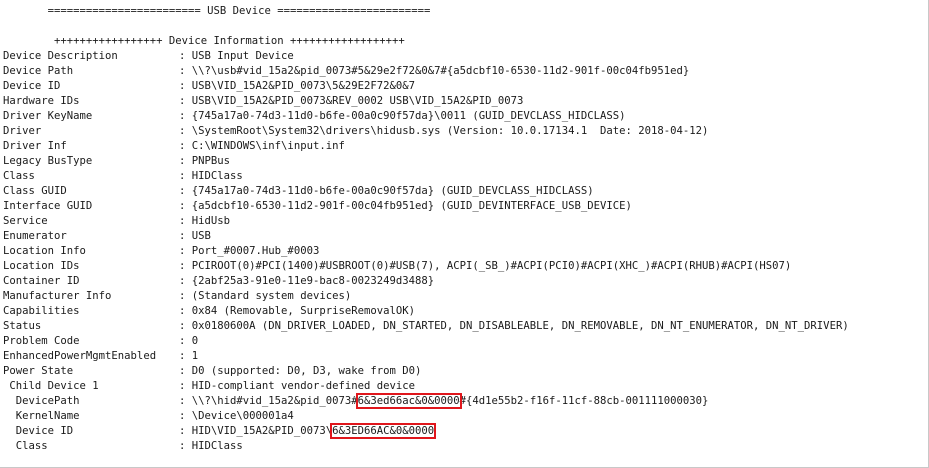 This screenshot has height=468, width=929. What do you see at coordinates (161, 251) in the screenshot?
I see `property-row: Location Info: Port_#0007.Hub_#0003` at bounding box center [161, 251].